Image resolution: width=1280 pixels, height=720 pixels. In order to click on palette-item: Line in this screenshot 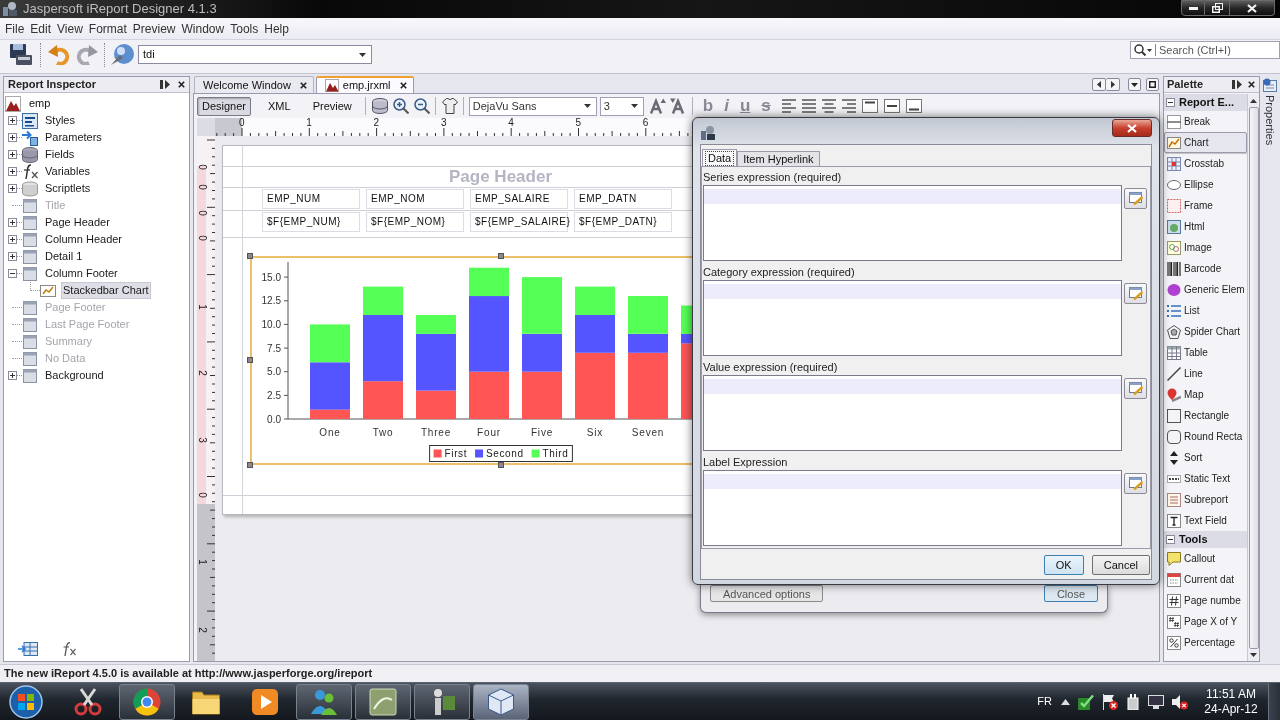, I will do `click(1205, 373)`.